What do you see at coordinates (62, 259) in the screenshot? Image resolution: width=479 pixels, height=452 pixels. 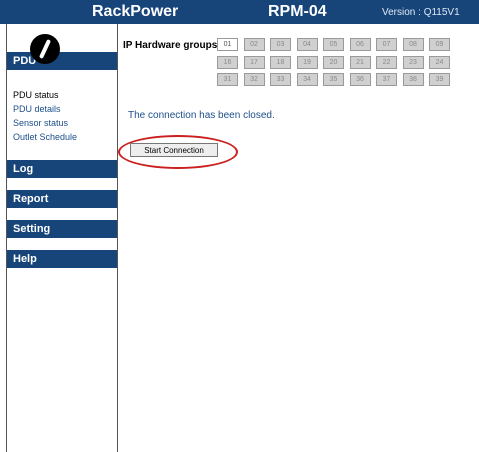 I see `sidebar-section-help: Help` at bounding box center [62, 259].